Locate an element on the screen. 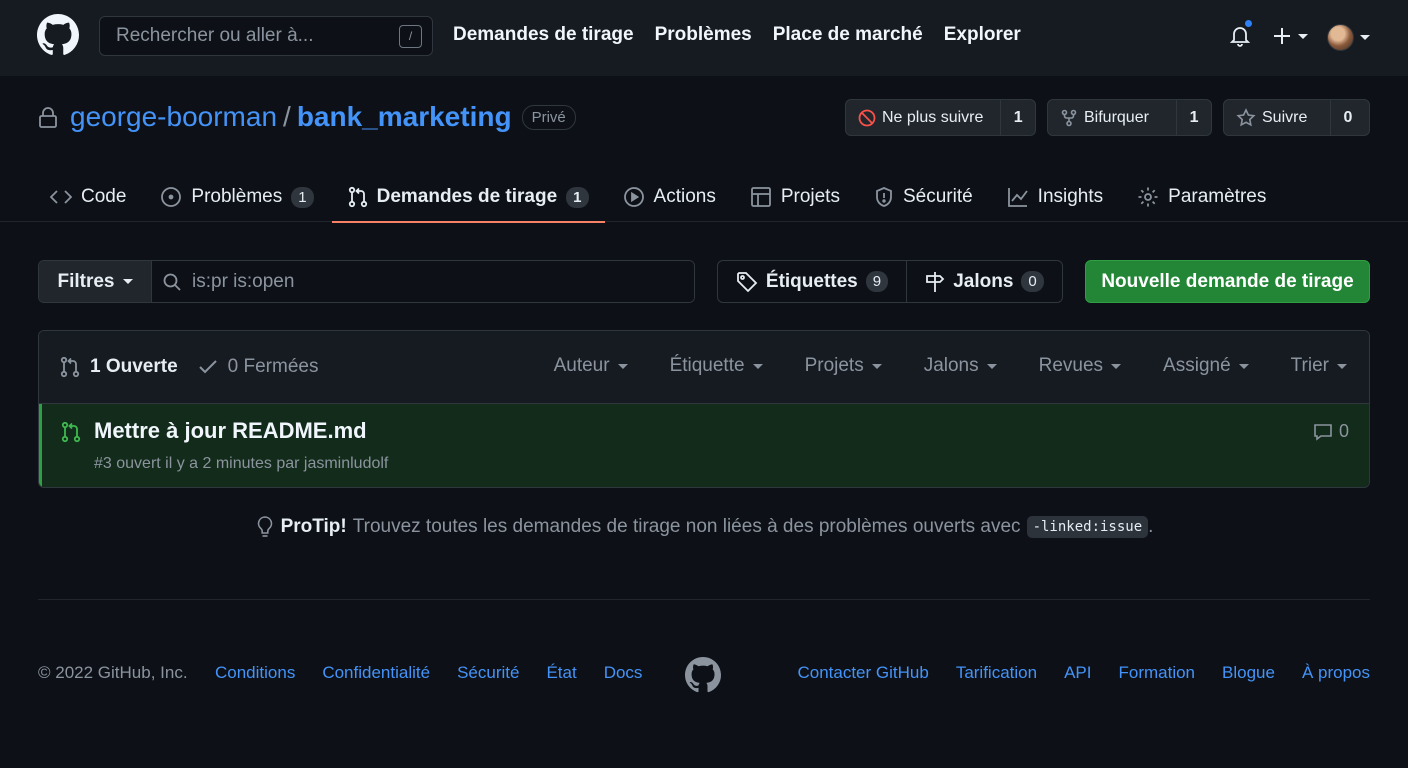  closed-filter-toggle: 0 Fermées is located at coordinates (258, 367).